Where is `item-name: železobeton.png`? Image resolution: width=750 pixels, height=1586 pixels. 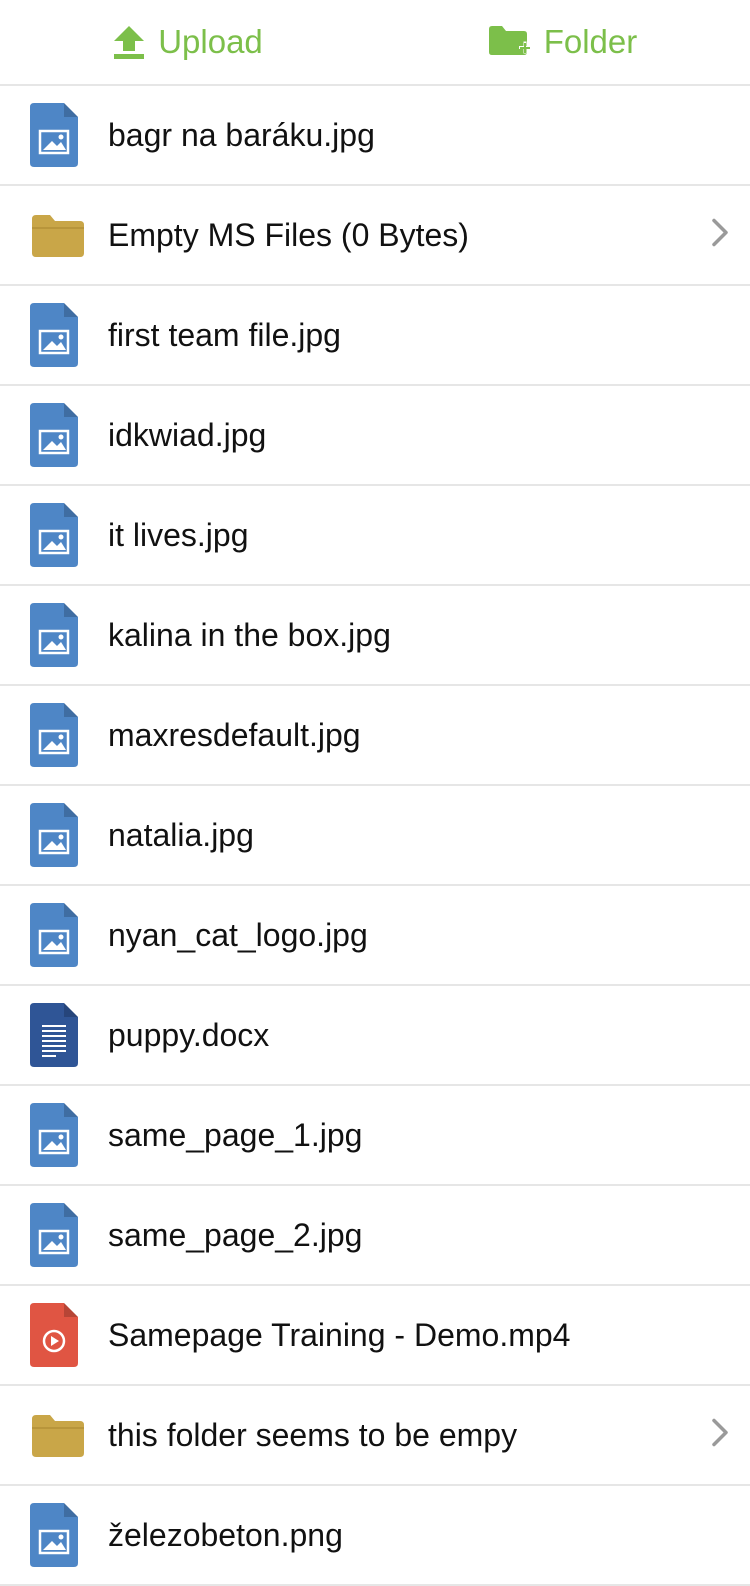
item-name: železobeton.png is located at coordinates (225, 1534).